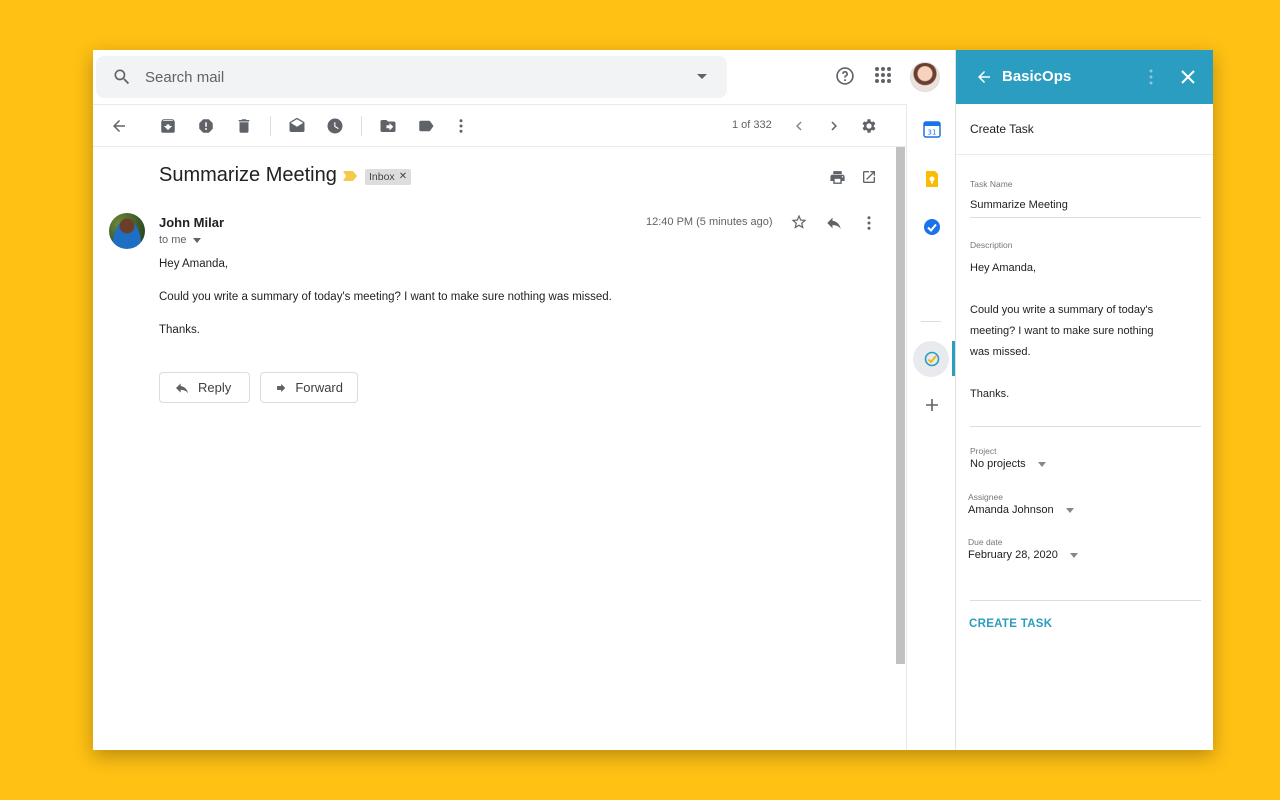  Describe the element at coordinates (985, 497) in the screenshot. I see `assignee-label: Assignee` at that location.